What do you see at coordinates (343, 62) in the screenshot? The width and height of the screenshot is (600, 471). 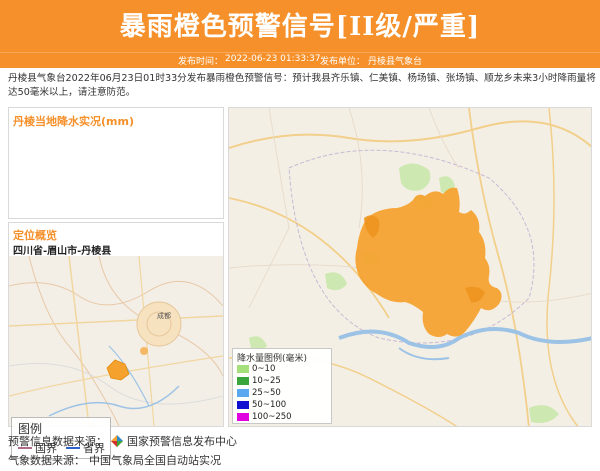 I see `publisher-label: 发布单位：` at bounding box center [343, 62].